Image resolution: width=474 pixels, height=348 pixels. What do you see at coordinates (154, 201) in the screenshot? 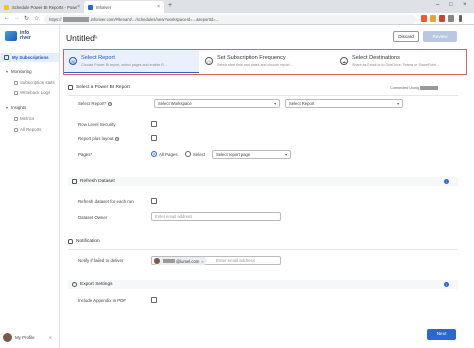
I see `refresh-dataset-checkbox` at bounding box center [154, 201].